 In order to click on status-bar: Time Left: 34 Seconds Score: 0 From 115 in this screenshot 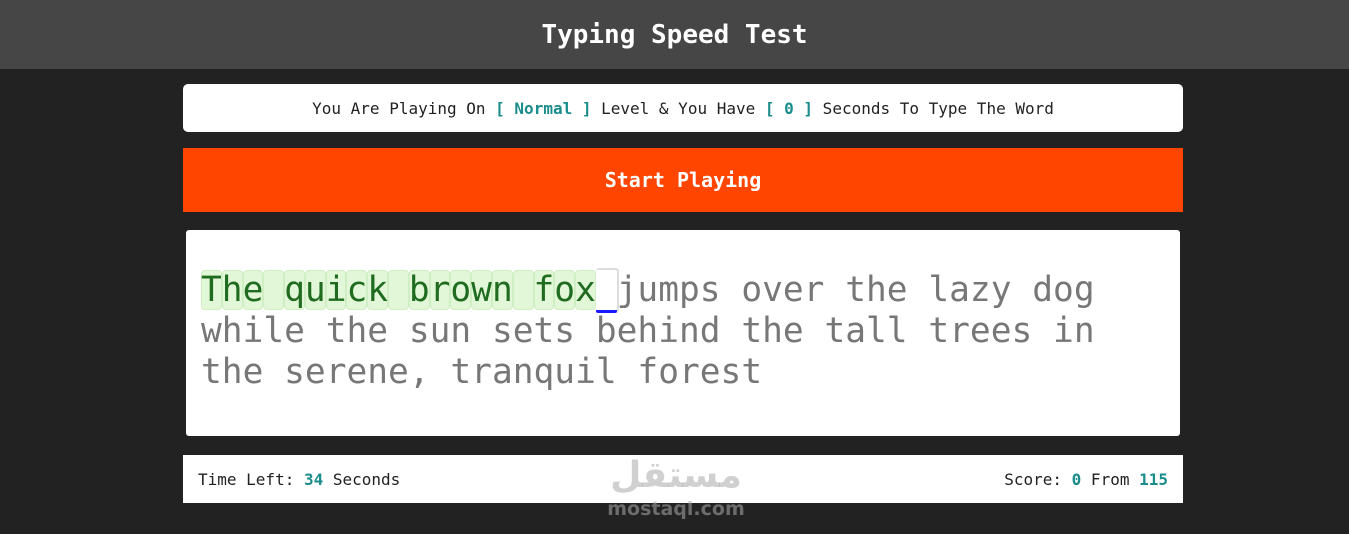, I will do `click(683, 479)`.